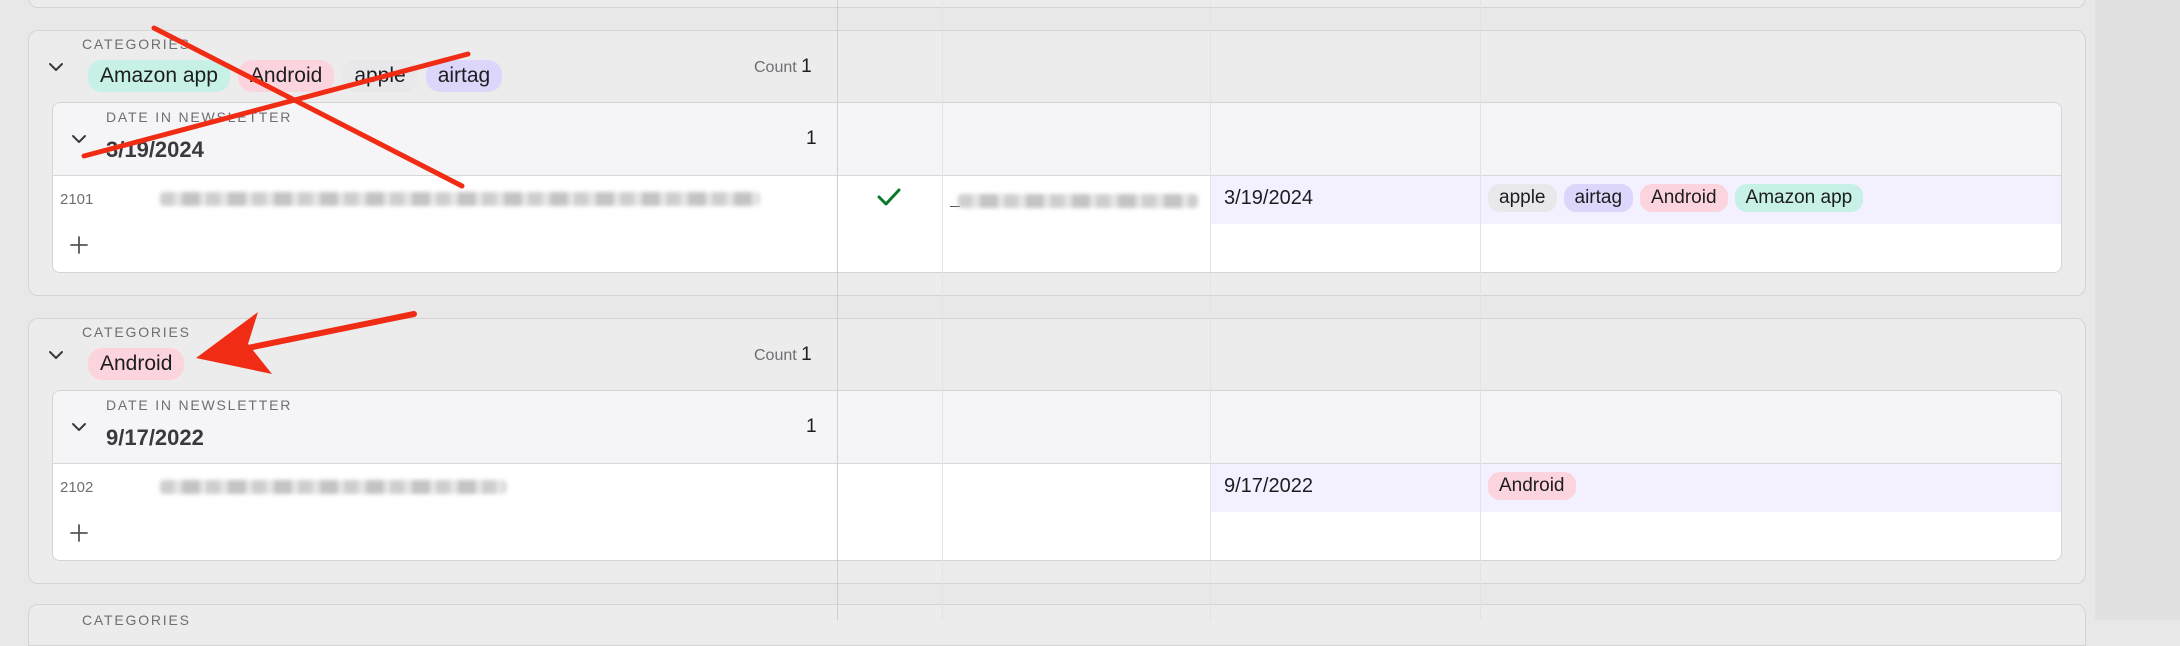  I want to click on group-tags: Amazon app Android apple airtag, so click(299, 76).